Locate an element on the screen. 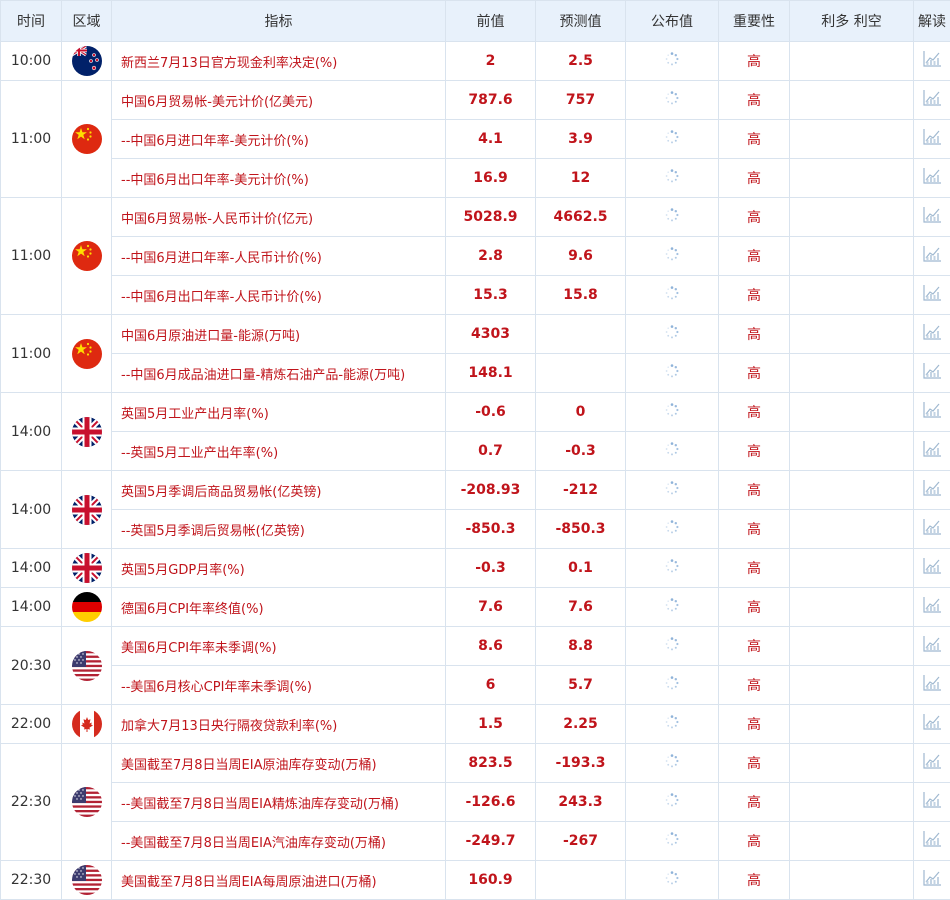  new-zealand-flag-icon is located at coordinates (87, 61).